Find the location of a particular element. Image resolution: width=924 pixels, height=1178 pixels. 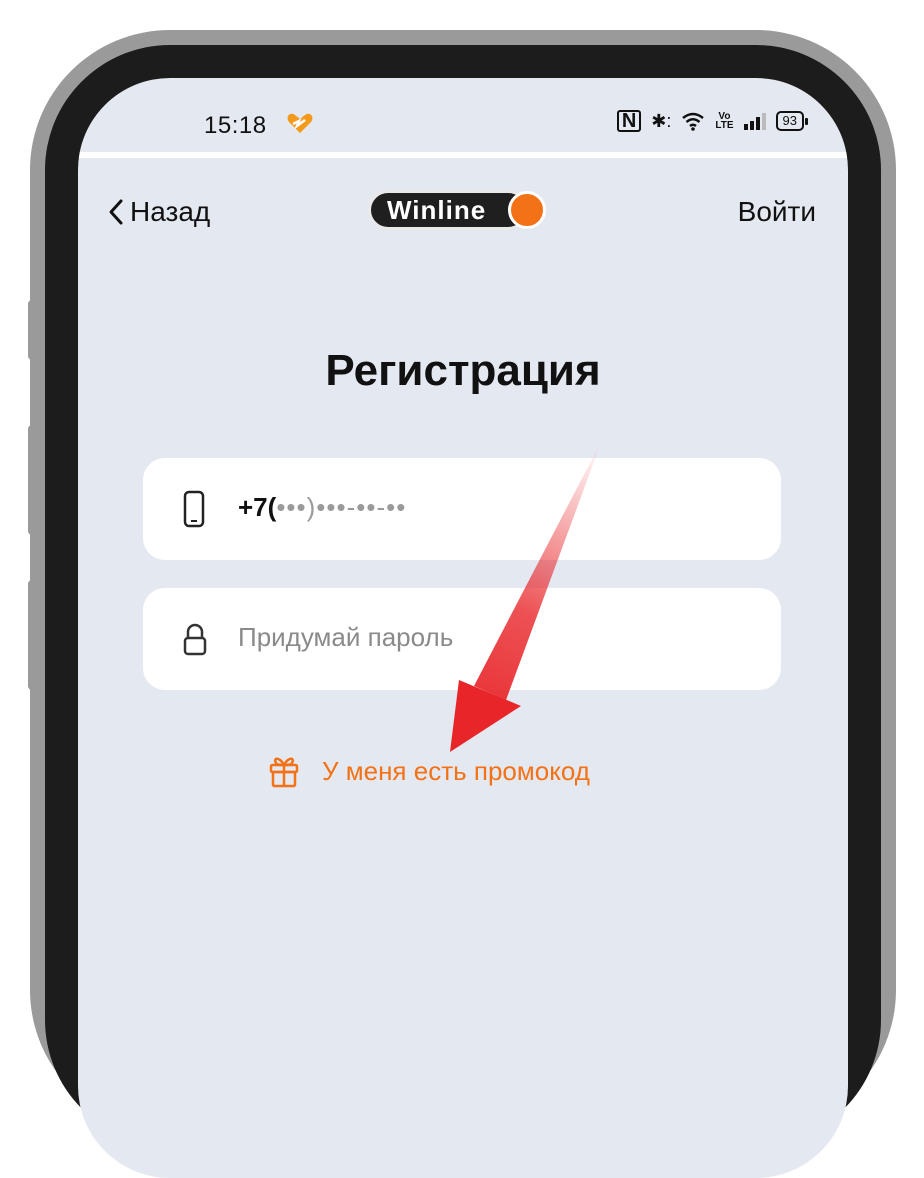

phone-field: +7(•••)•••-••-•• is located at coordinates (462, 509).